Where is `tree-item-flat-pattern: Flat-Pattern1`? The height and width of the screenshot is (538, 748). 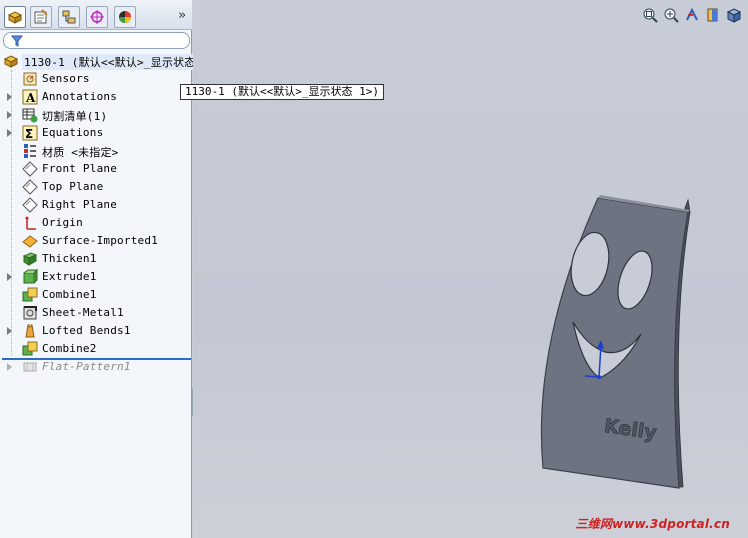 tree-item-flat-pattern: Flat-Pattern1 is located at coordinates (96, 367).